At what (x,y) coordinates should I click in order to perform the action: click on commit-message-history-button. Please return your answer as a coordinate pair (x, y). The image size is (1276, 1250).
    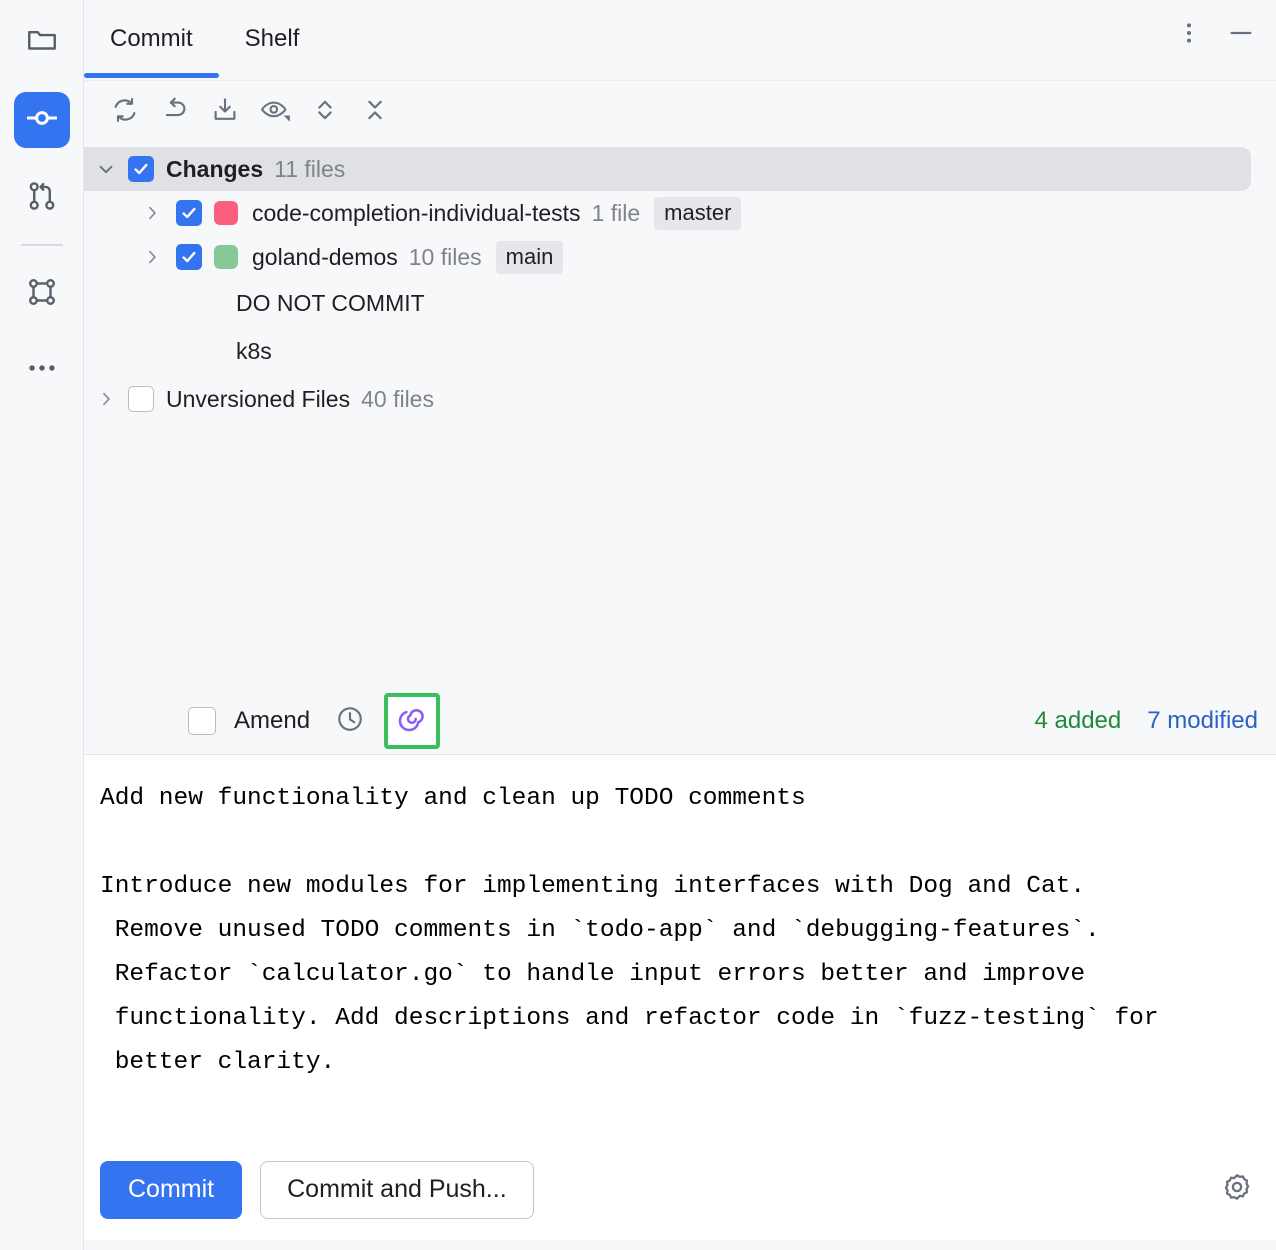
    Looking at the image, I should click on (350, 721).